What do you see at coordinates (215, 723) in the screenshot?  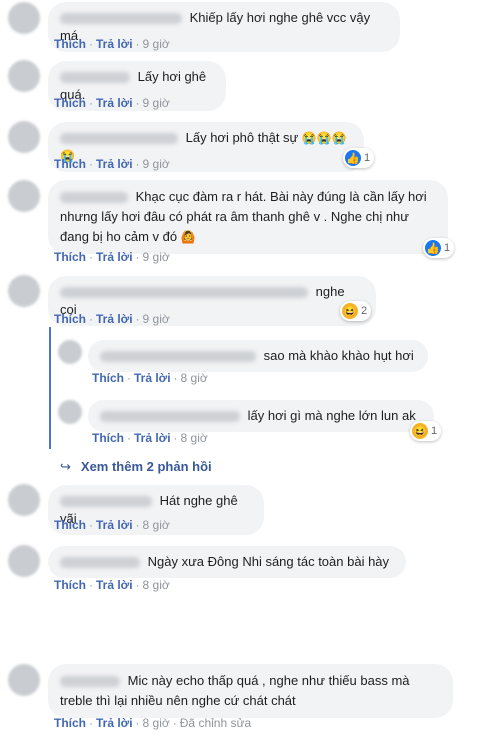 I see `edited-label: Đã chỉnh sửa` at bounding box center [215, 723].